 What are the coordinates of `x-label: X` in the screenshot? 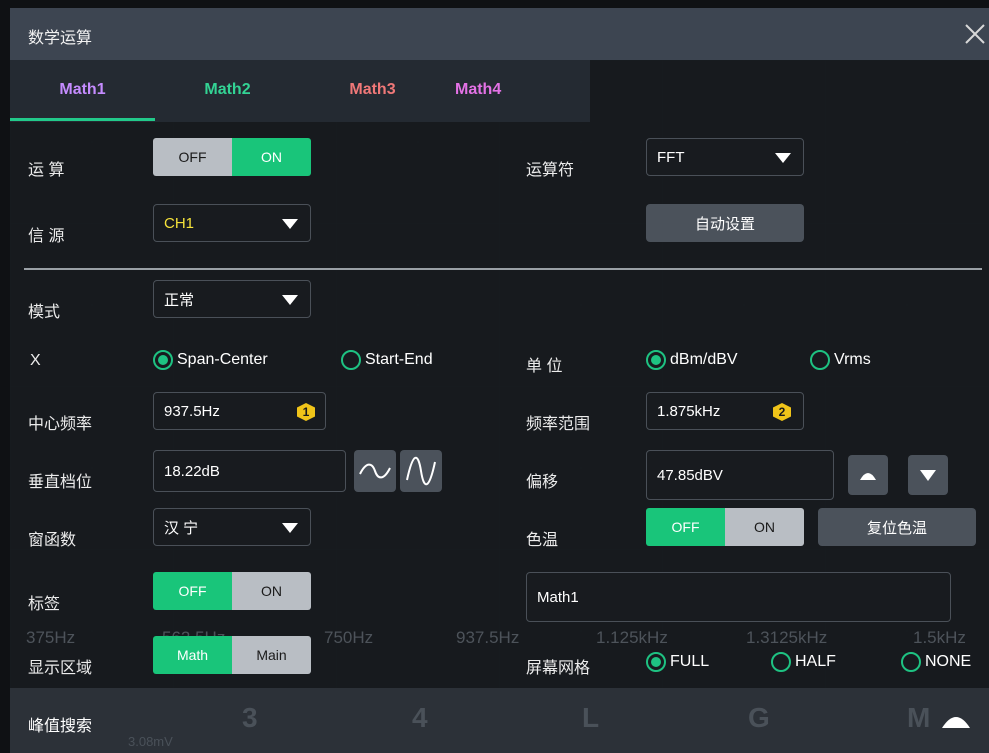 It's located at (35, 360).